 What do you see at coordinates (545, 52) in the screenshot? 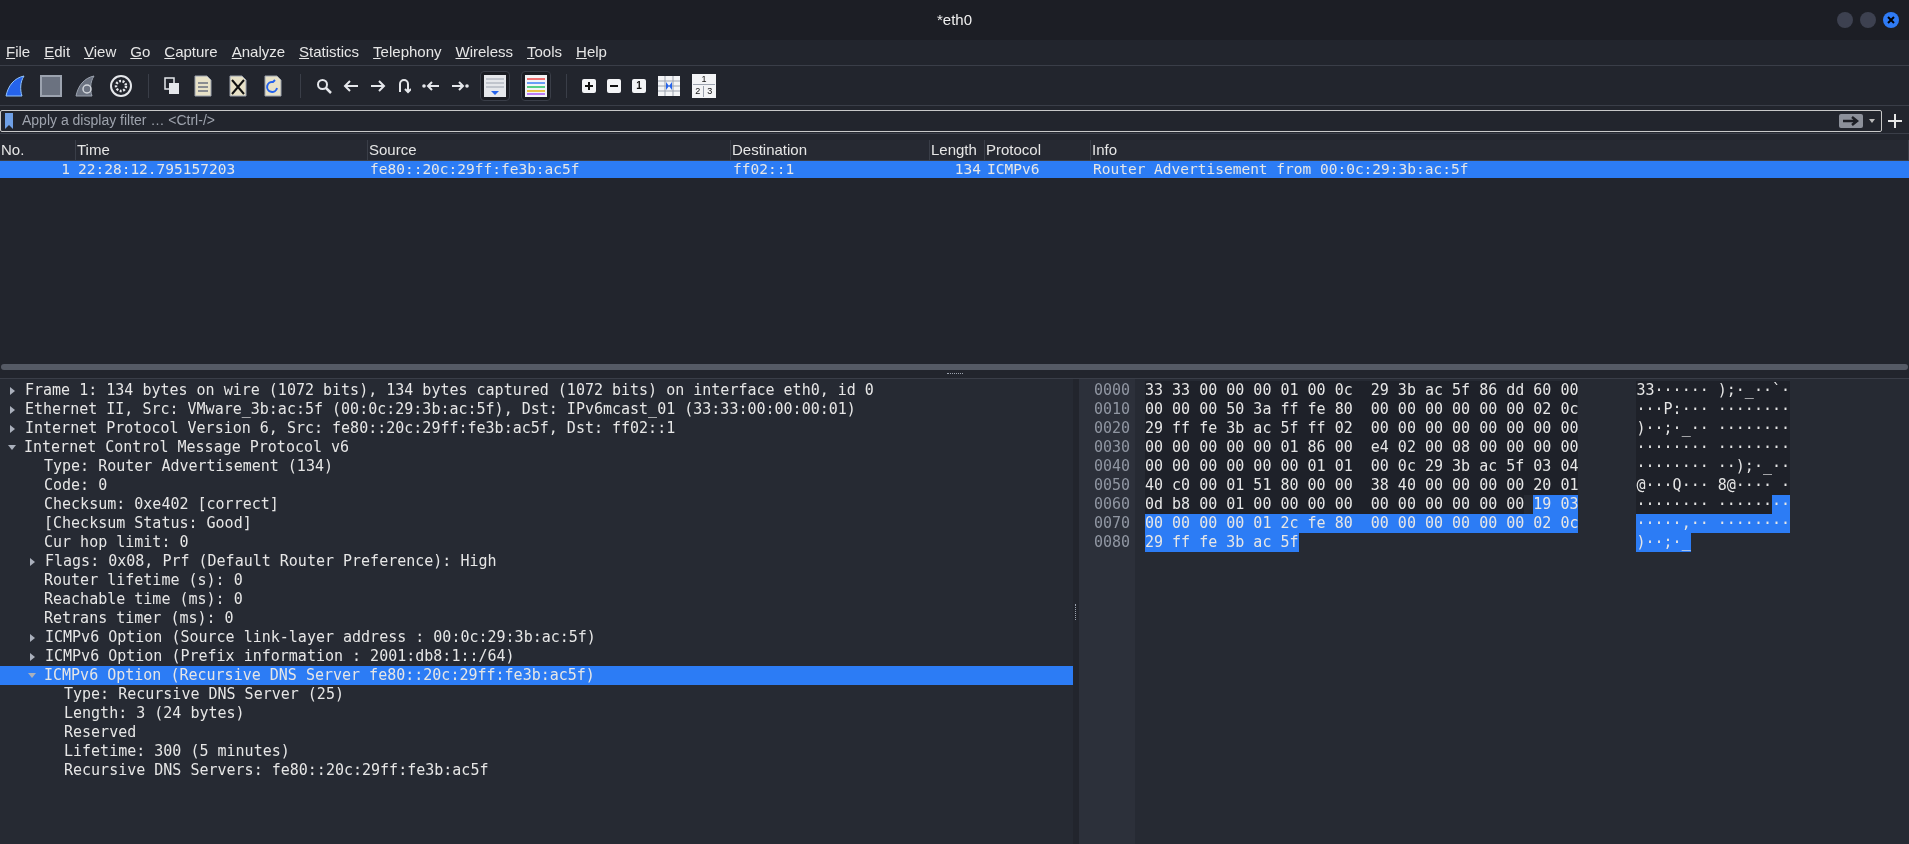
I see `menu-item: Tools` at bounding box center [545, 52].